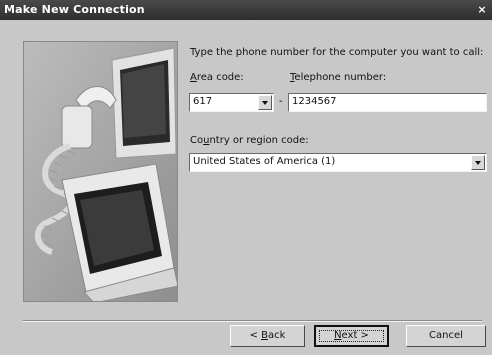 This screenshot has height=355, width=492. What do you see at coordinates (482, 9) in the screenshot?
I see `close-icon: ×` at bounding box center [482, 9].